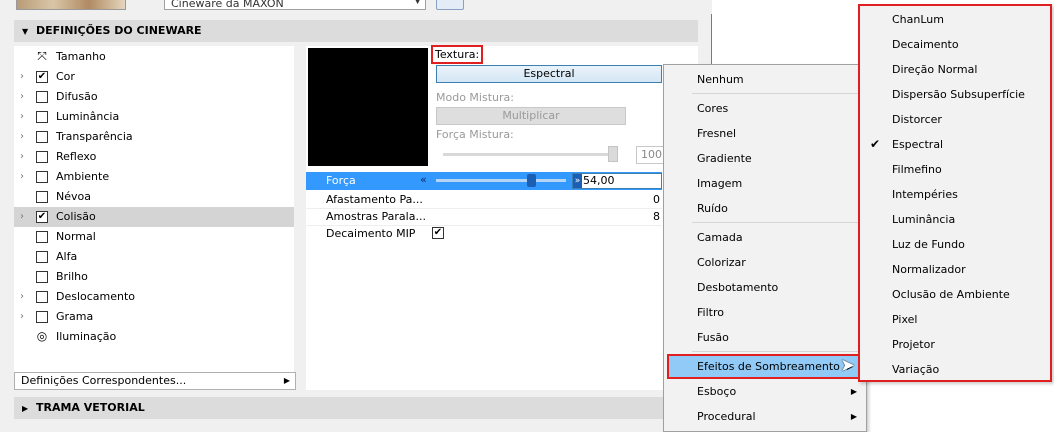 This screenshot has width=1054, height=432. Describe the element at coordinates (154, 137) in the screenshot. I see `channel-row: › Transparência` at that location.